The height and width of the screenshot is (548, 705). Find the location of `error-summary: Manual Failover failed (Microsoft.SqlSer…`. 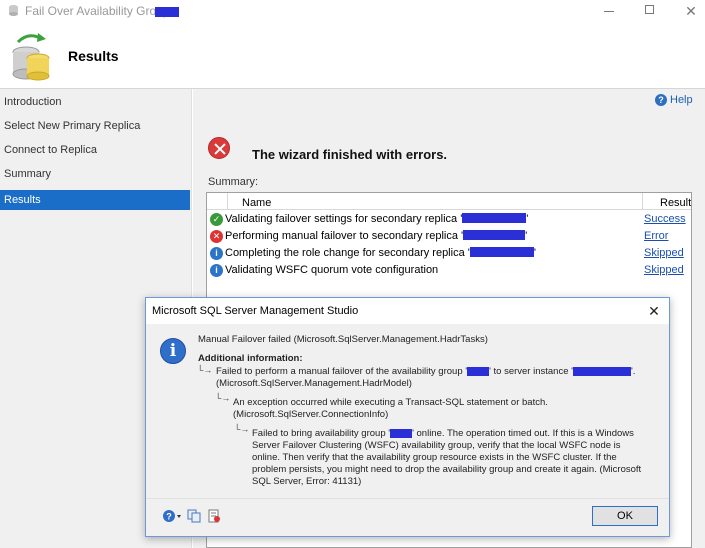

error-summary: Manual Failover failed (Microsoft.SqlSer… is located at coordinates (343, 339).